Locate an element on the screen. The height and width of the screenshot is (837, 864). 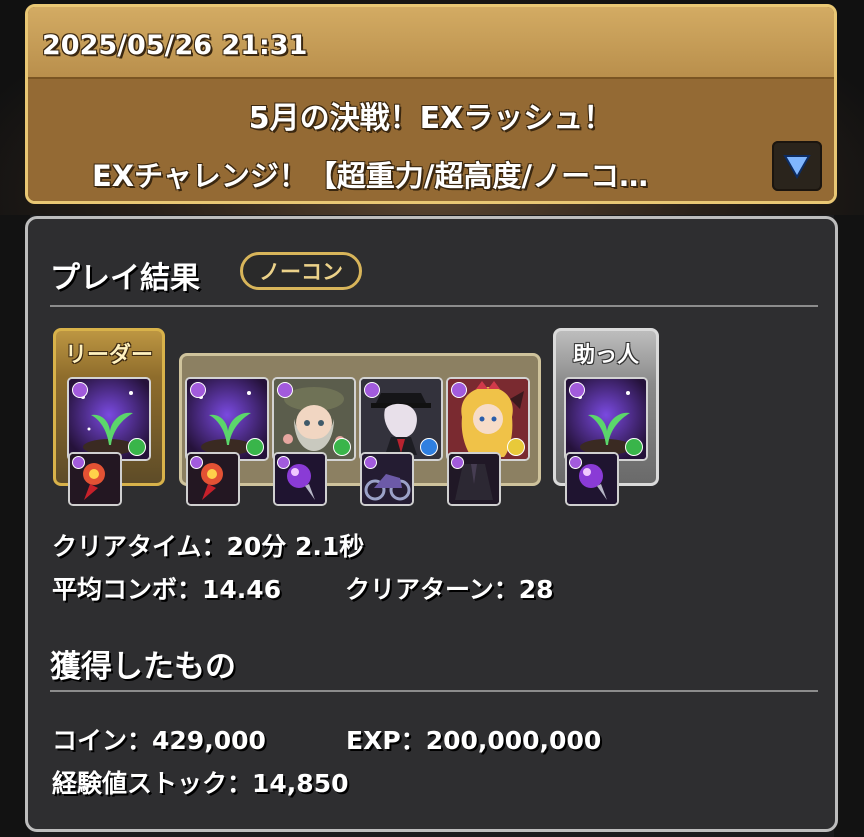
exp-stock-row: 経験値ストック：14,850 is located at coordinates (200, 782).